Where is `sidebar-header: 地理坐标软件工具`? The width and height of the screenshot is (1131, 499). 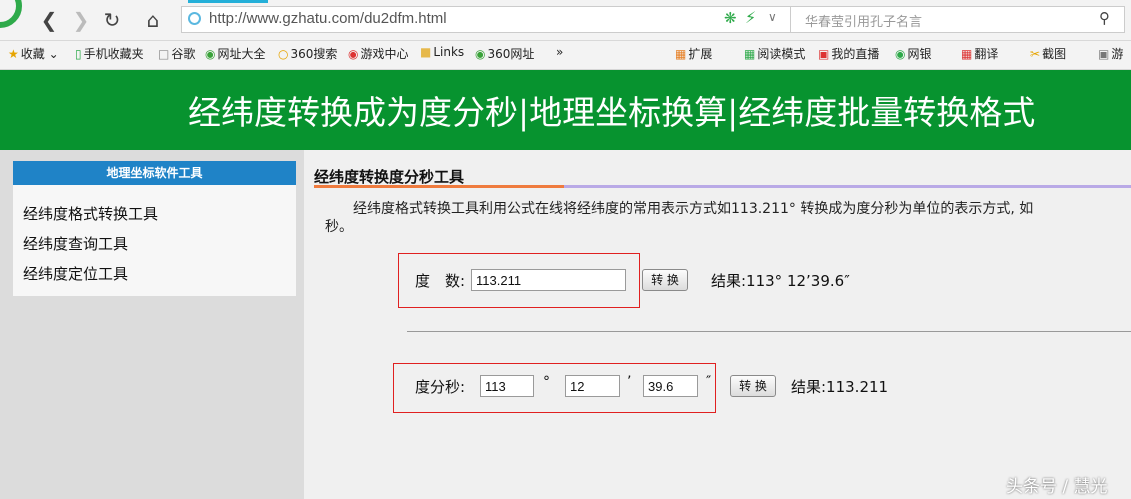 sidebar-header: 地理坐标软件工具 is located at coordinates (154, 173).